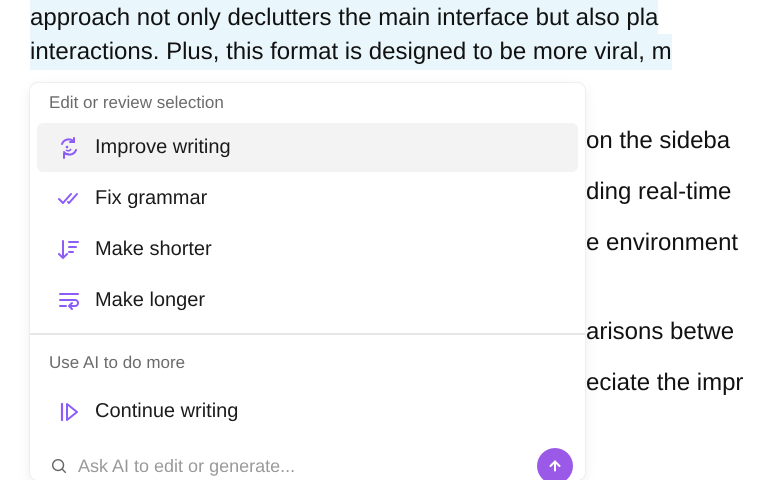 Image resolution: width=768 pixels, height=480 pixels. What do you see at coordinates (665, 382) in the screenshot?
I see `text-line: eciate the impr` at bounding box center [665, 382].